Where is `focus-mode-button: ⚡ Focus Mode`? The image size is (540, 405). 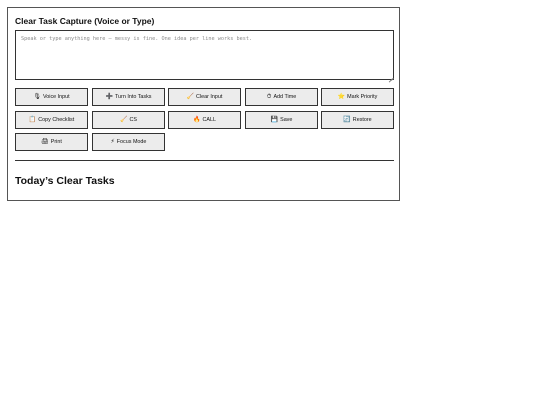 focus-mode-button: ⚡ Focus Mode is located at coordinates (128, 142).